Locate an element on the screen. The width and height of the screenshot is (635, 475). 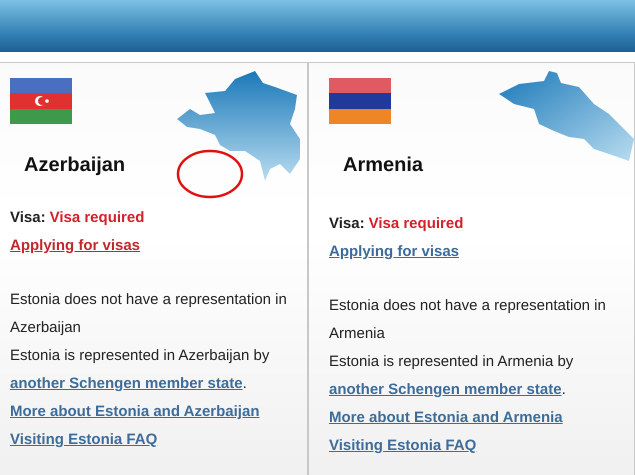
map-icon is located at coordinates (566, 116).